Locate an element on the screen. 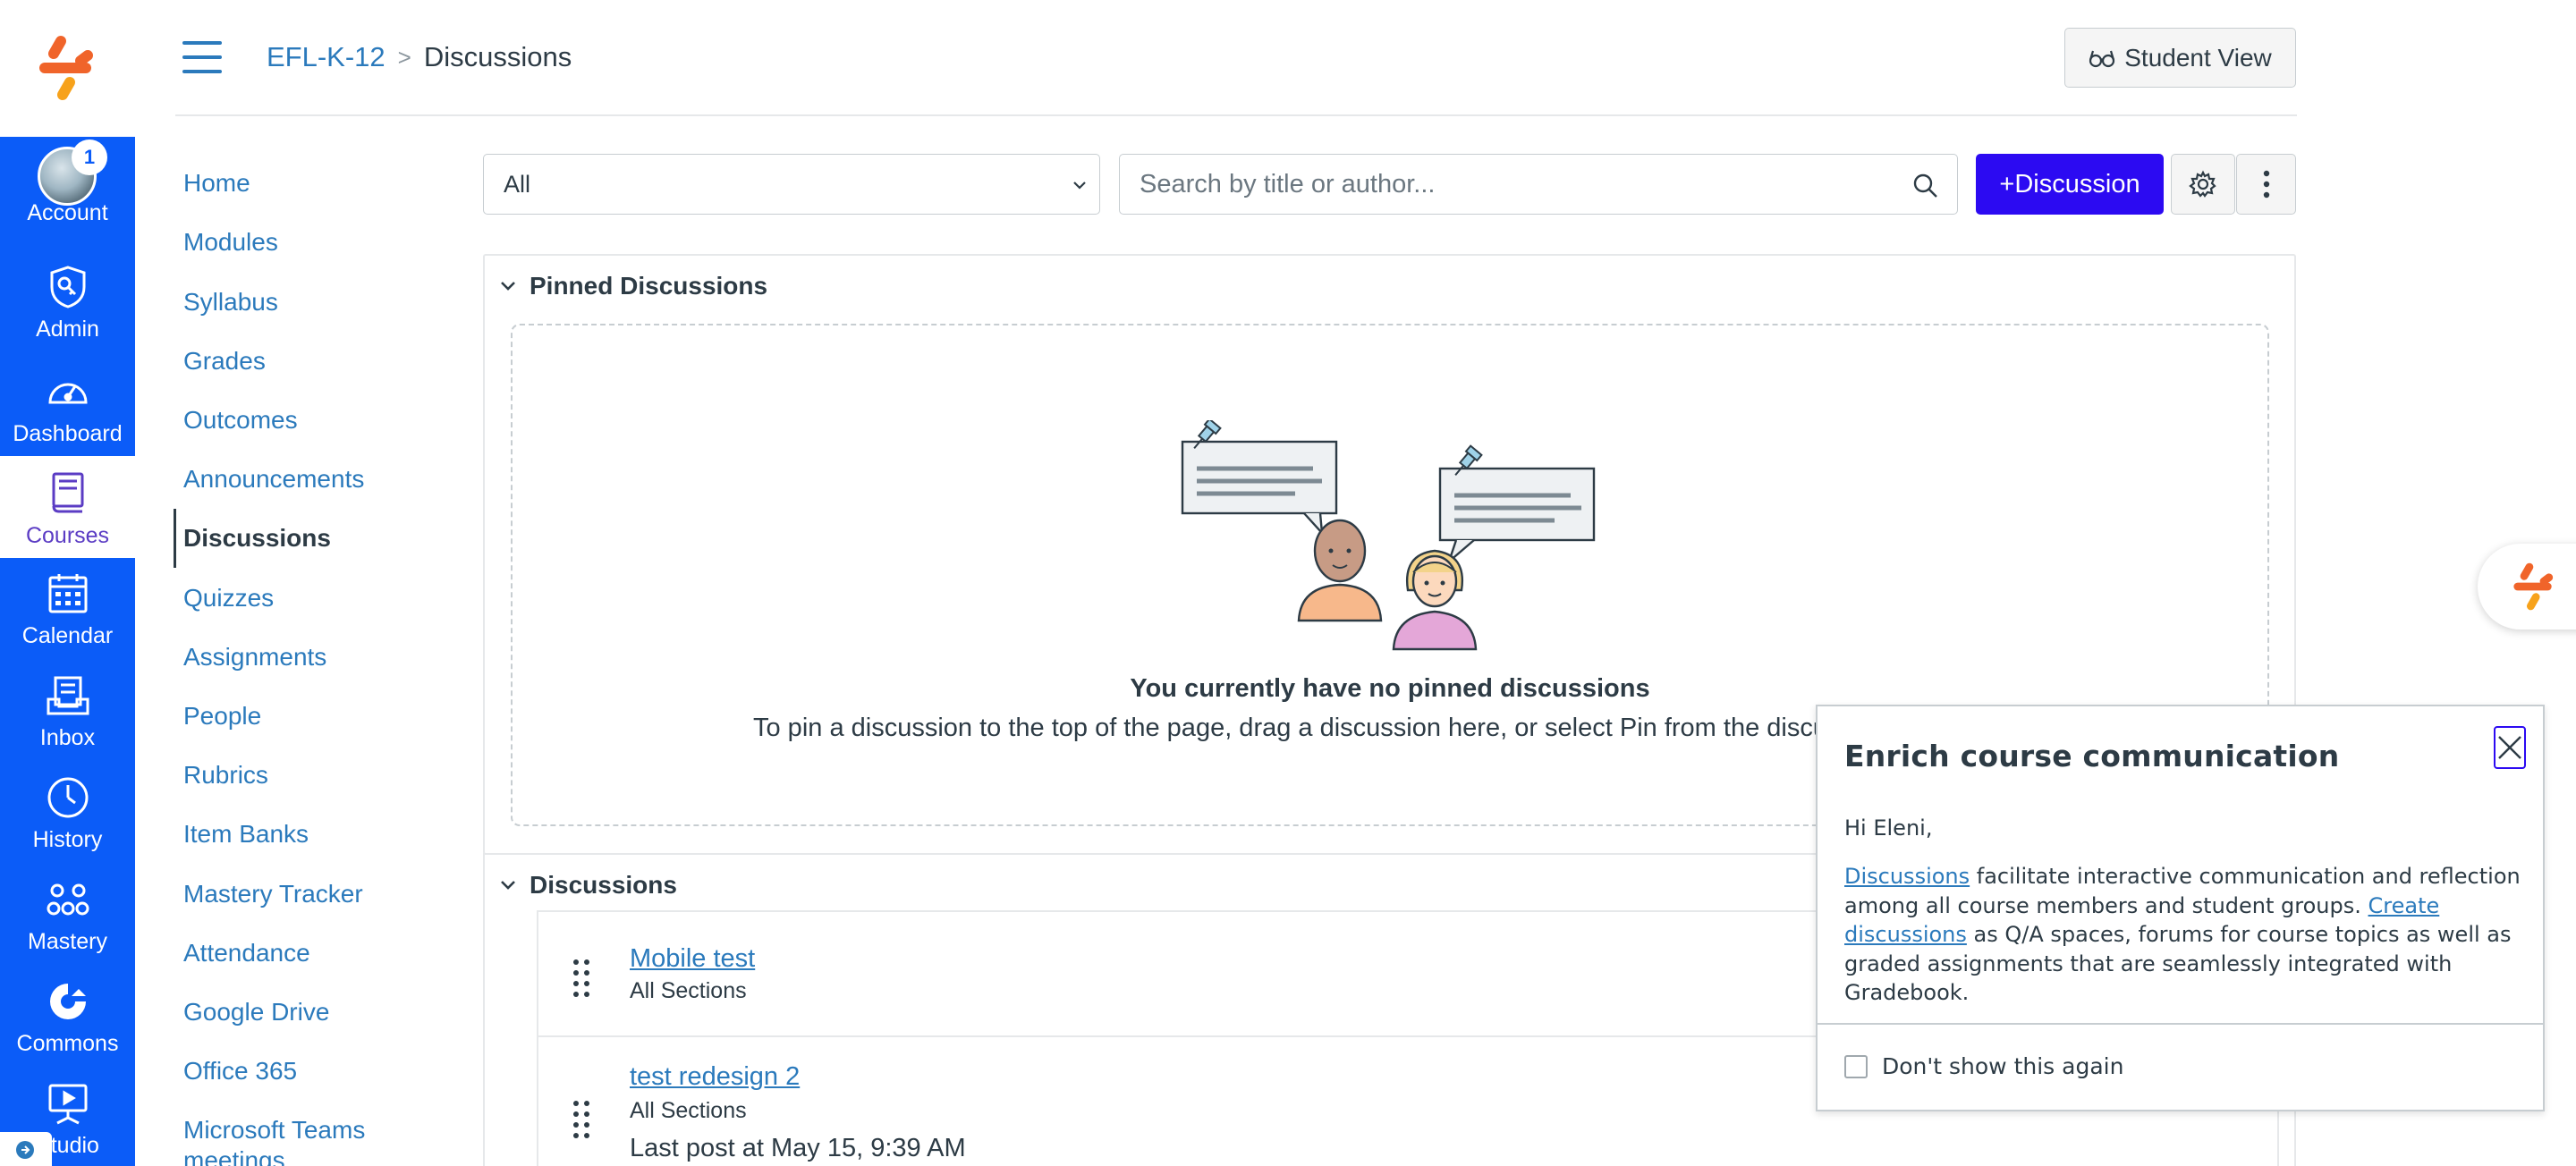  dont-show-again-checkbox: Don't show this again is located at coordinates (1983, 1066).